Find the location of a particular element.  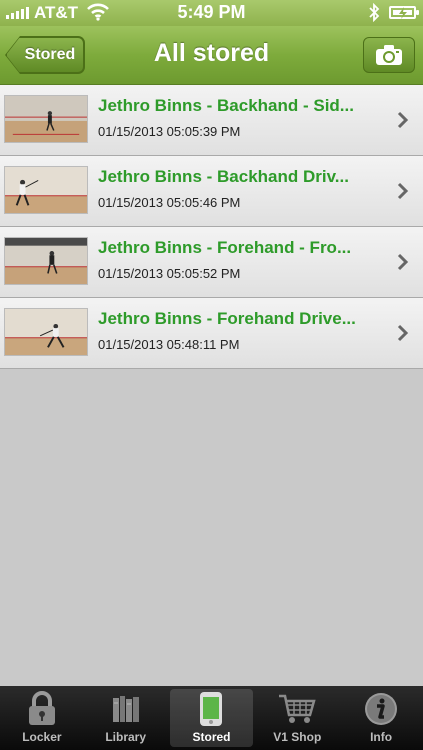

tab-bar: Locker Library Stored V1 Shop Info is located at coordinates (211, 718).